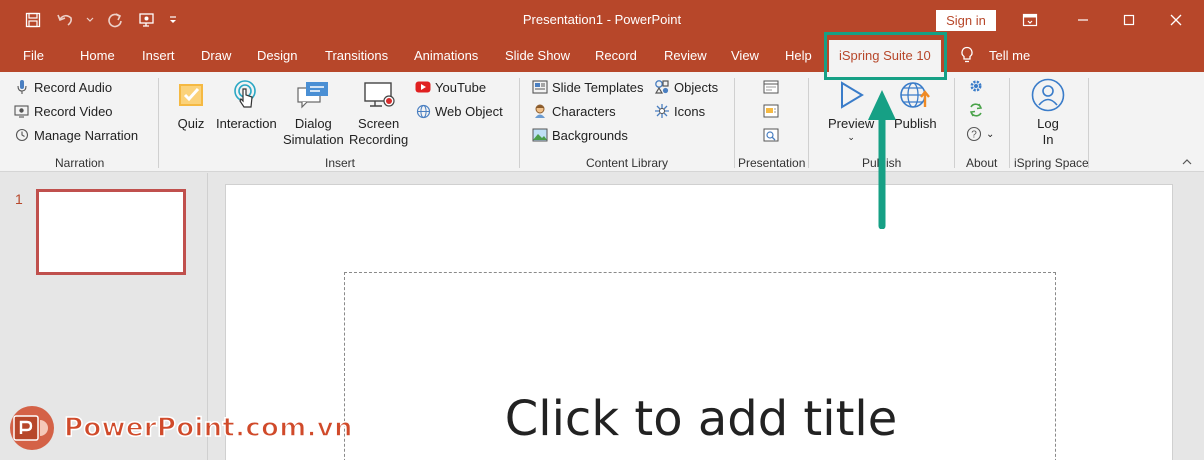 This screenshot has height=460, width=1204. I want to click on slide-thumbnail, so click(111, 232).